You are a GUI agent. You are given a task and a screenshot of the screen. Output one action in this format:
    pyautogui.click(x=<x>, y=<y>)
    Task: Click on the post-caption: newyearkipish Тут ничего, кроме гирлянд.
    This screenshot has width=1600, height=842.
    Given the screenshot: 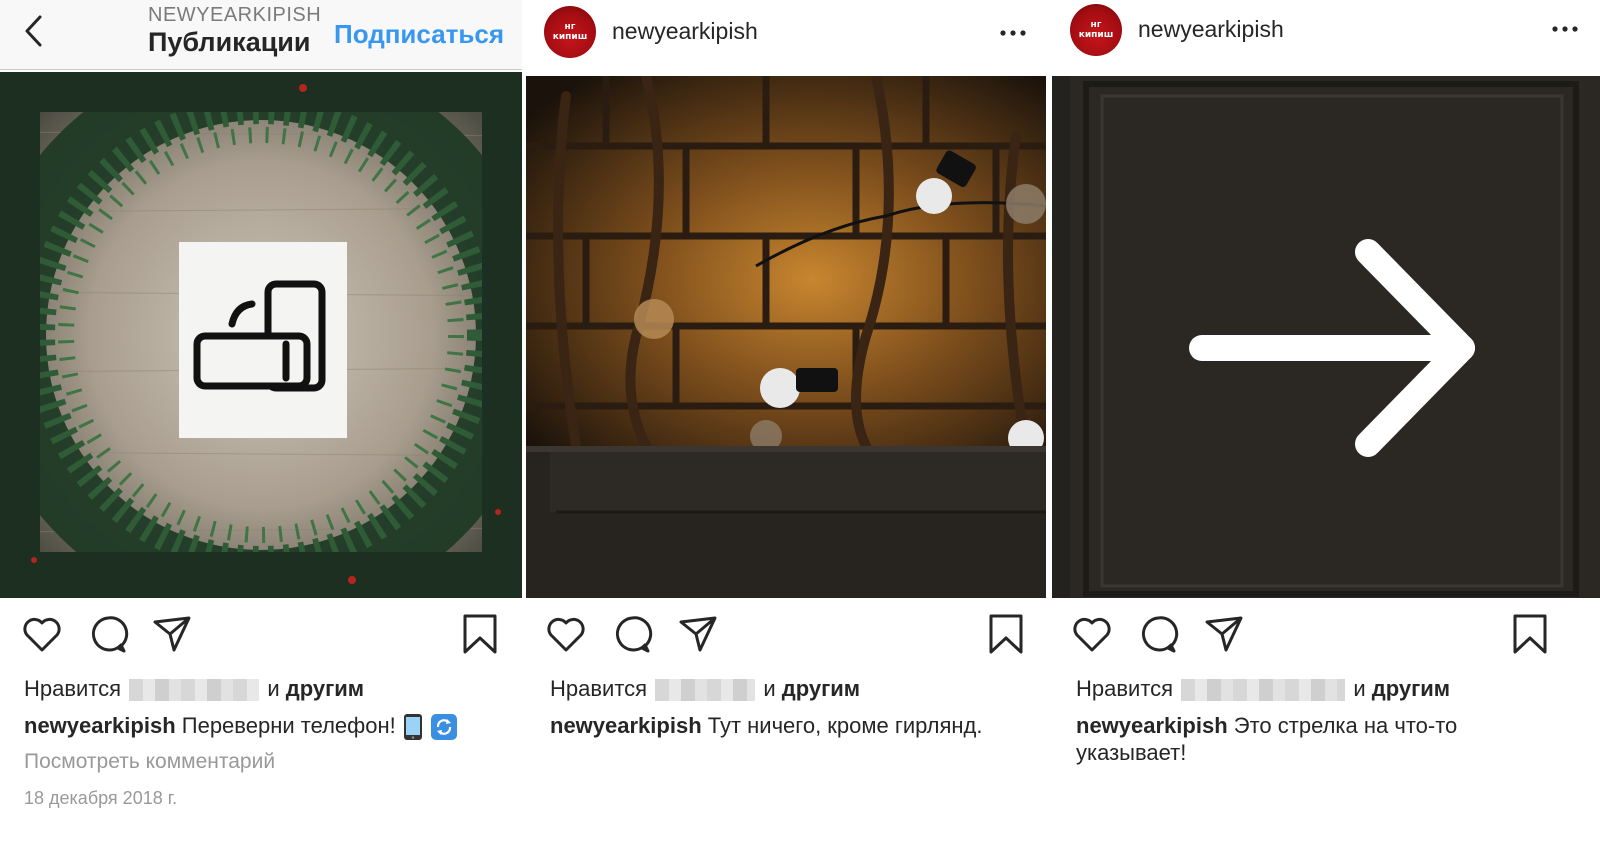 What is the action you would take?
    pyautogui.click(x=790, y=725)
    